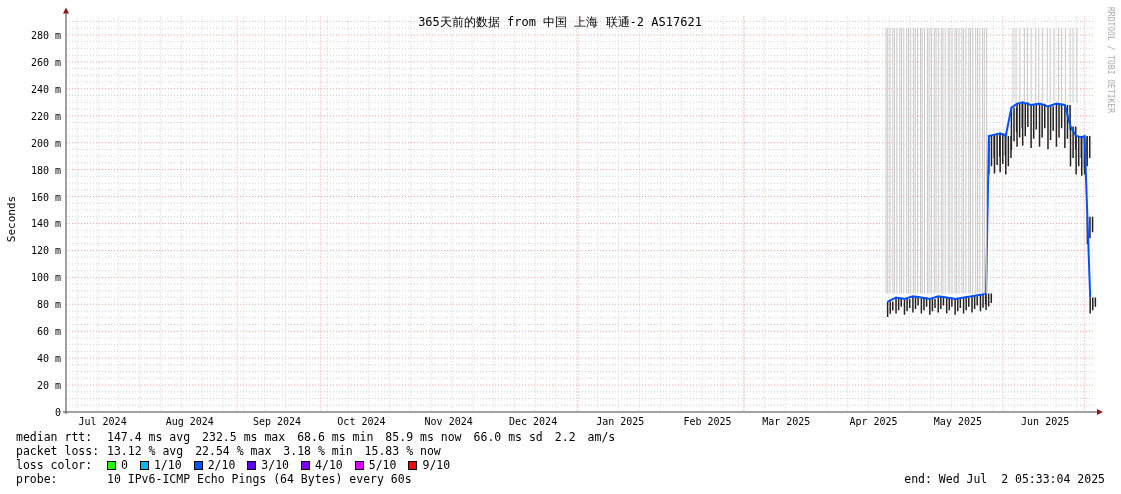 This screenshot has height=494, width=1121. What do you see at coordinates (277, 421) in the screenshot?
I see `x-tick-label: Sep 2024` at bounding box center [277, 421].